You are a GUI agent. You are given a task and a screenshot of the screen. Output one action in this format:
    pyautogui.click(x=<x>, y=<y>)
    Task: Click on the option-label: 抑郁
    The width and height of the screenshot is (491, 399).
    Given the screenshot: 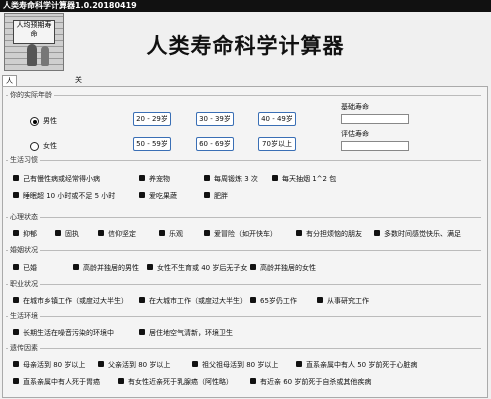 What is the action you would take?
    pyautogui.click(x=30, y=234)
    